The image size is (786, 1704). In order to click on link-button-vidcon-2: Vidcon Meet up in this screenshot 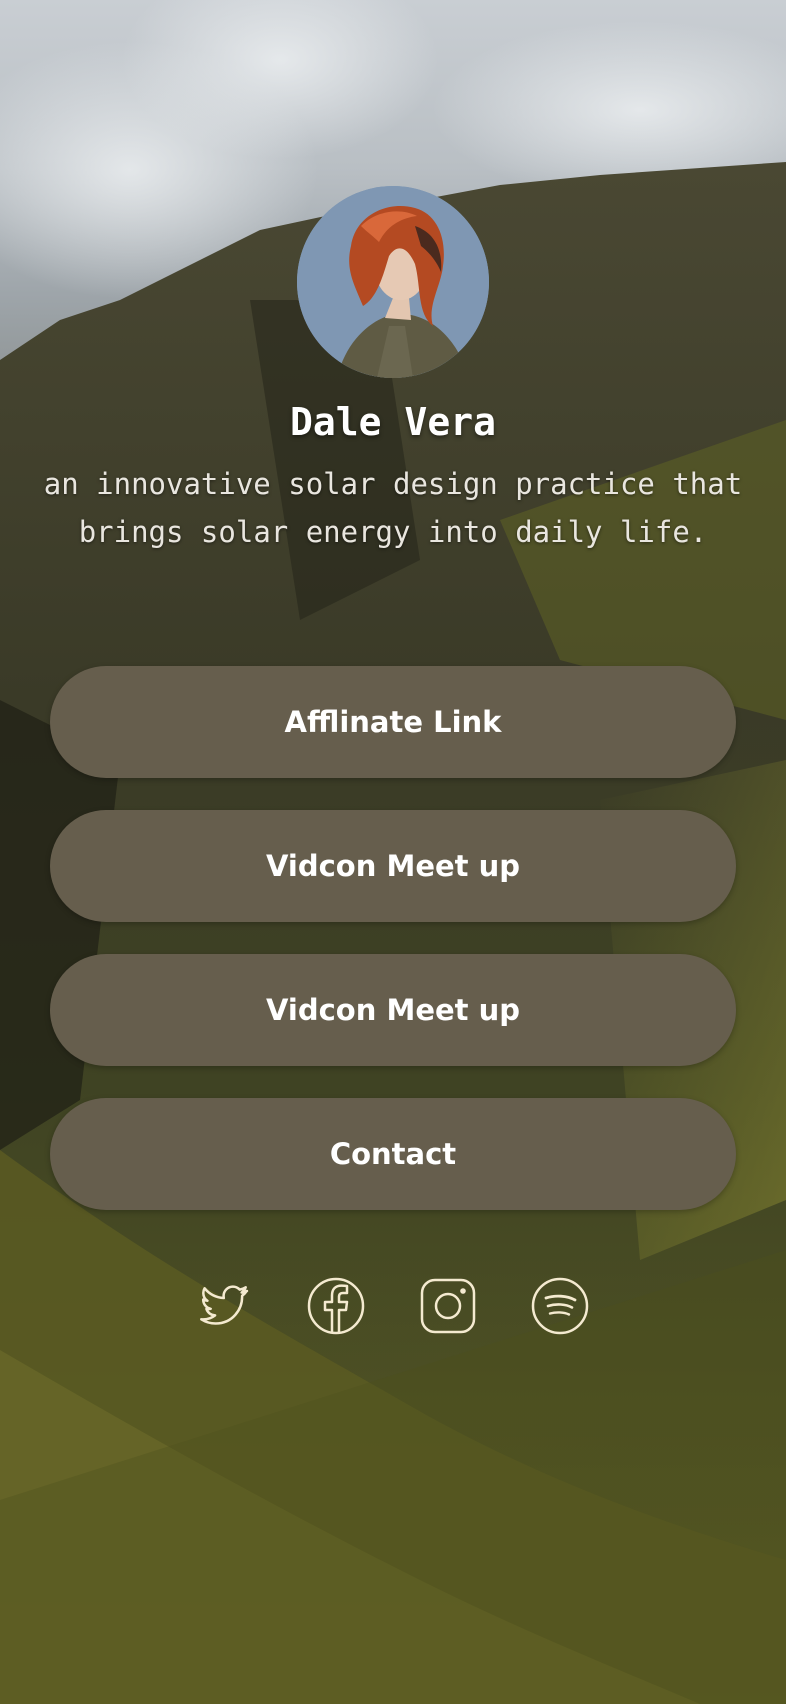, I will do `click(393, 1010)`.